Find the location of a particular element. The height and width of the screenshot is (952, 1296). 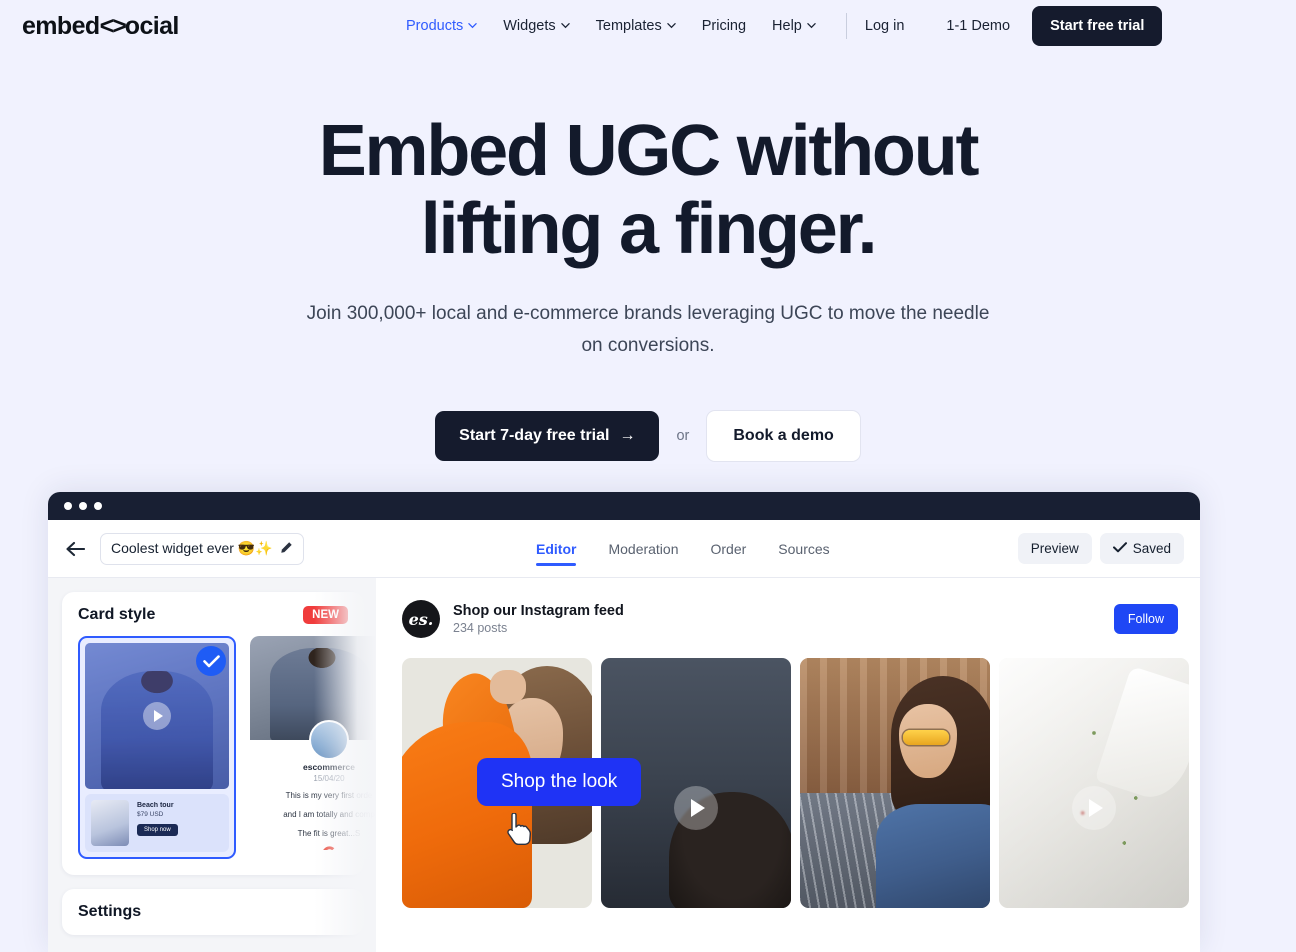

nav-divider is located at coordinates (846, 26).